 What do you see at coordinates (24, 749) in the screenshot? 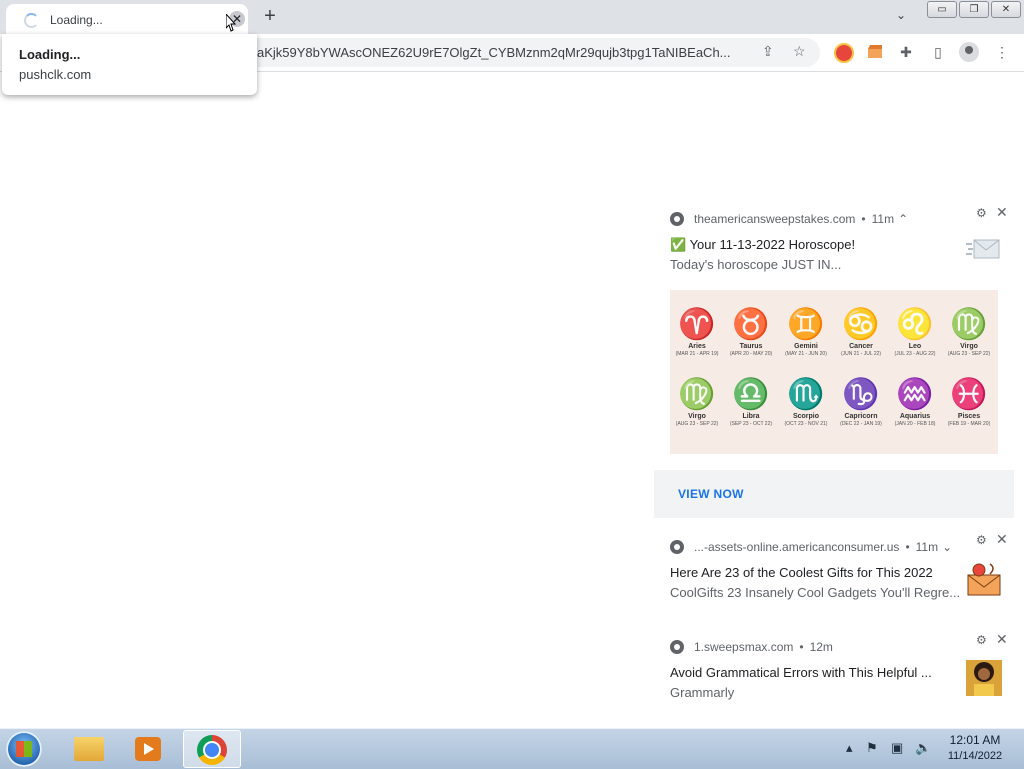
I see `start-button` at bounding box center [24, 749].